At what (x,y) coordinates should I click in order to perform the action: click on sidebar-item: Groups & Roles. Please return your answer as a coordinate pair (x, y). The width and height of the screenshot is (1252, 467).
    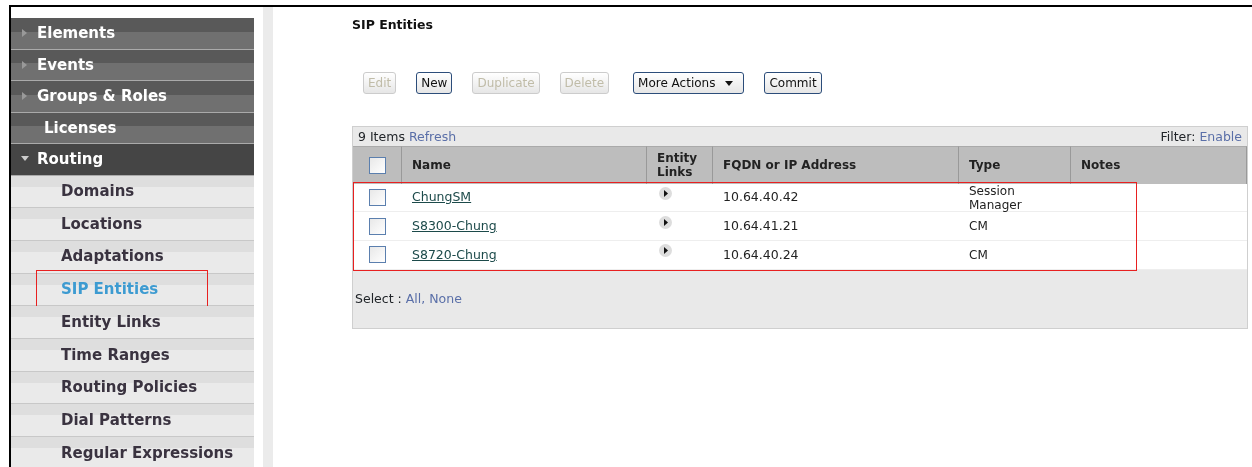
    Looking at the image, I should click on (132, 97).